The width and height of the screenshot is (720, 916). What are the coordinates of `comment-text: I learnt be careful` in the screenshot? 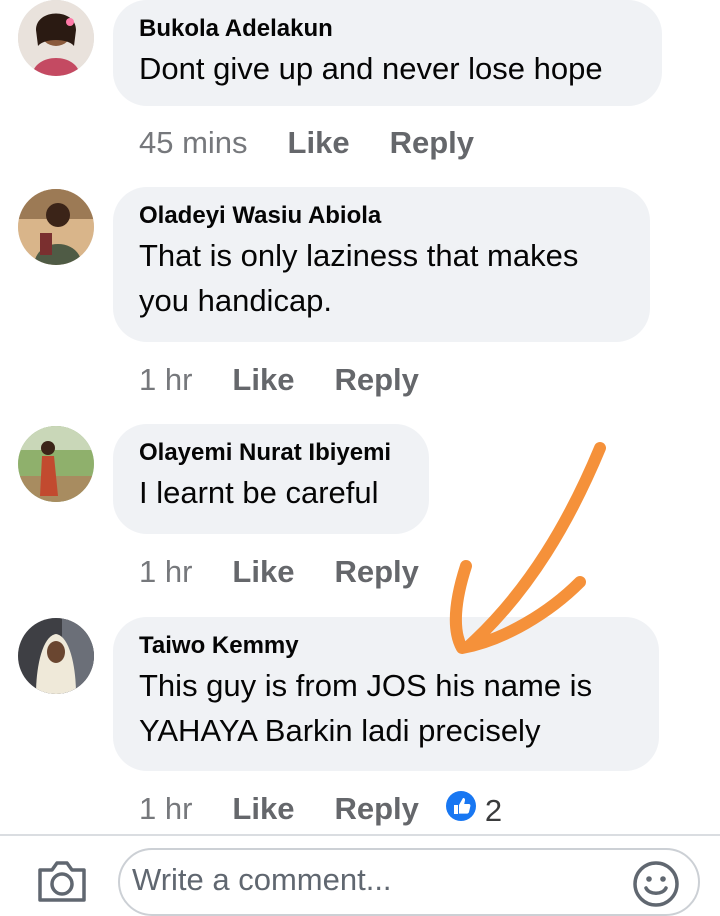 It's located at (259, 492).